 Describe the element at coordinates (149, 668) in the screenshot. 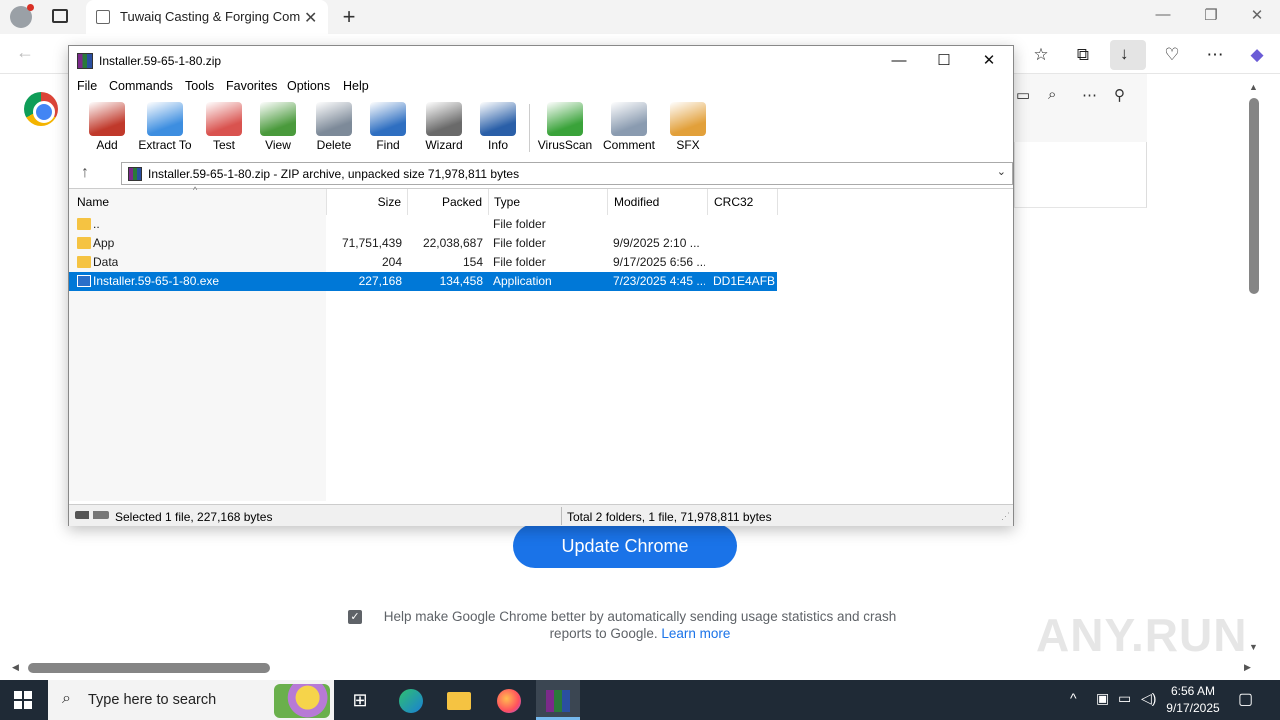

I see `horizontal-scrollbar-thumb` at that location.